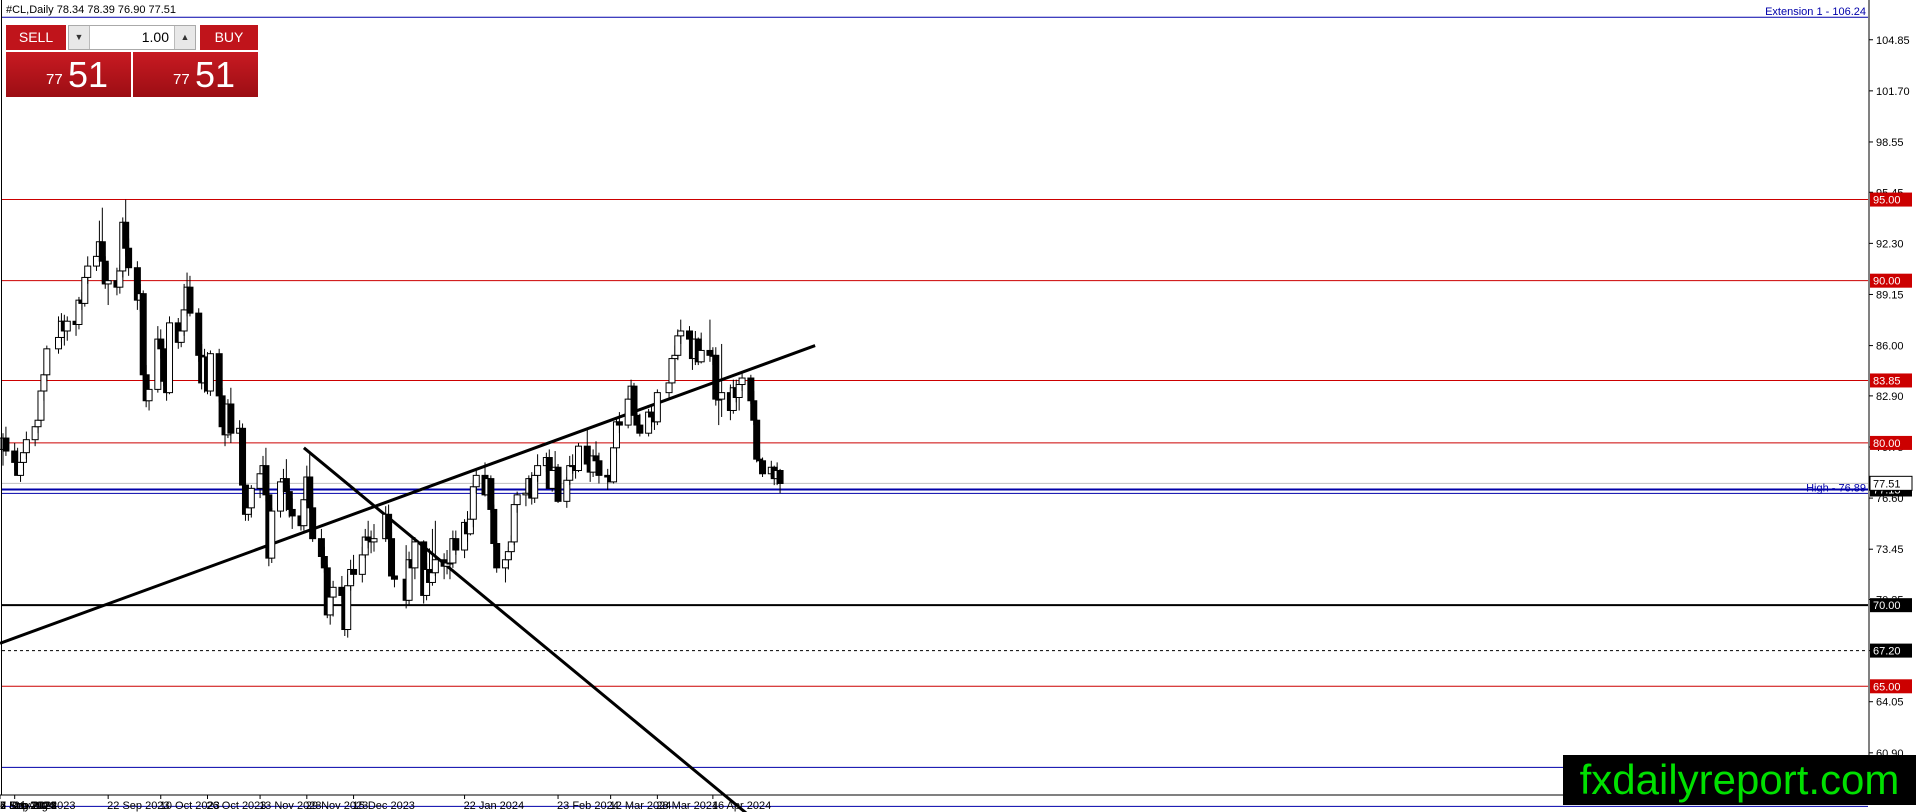  What do you see at coordinates (229, 37) in the screenshot?
I see `buy-button: BUY` at bounding box center [229, 37].